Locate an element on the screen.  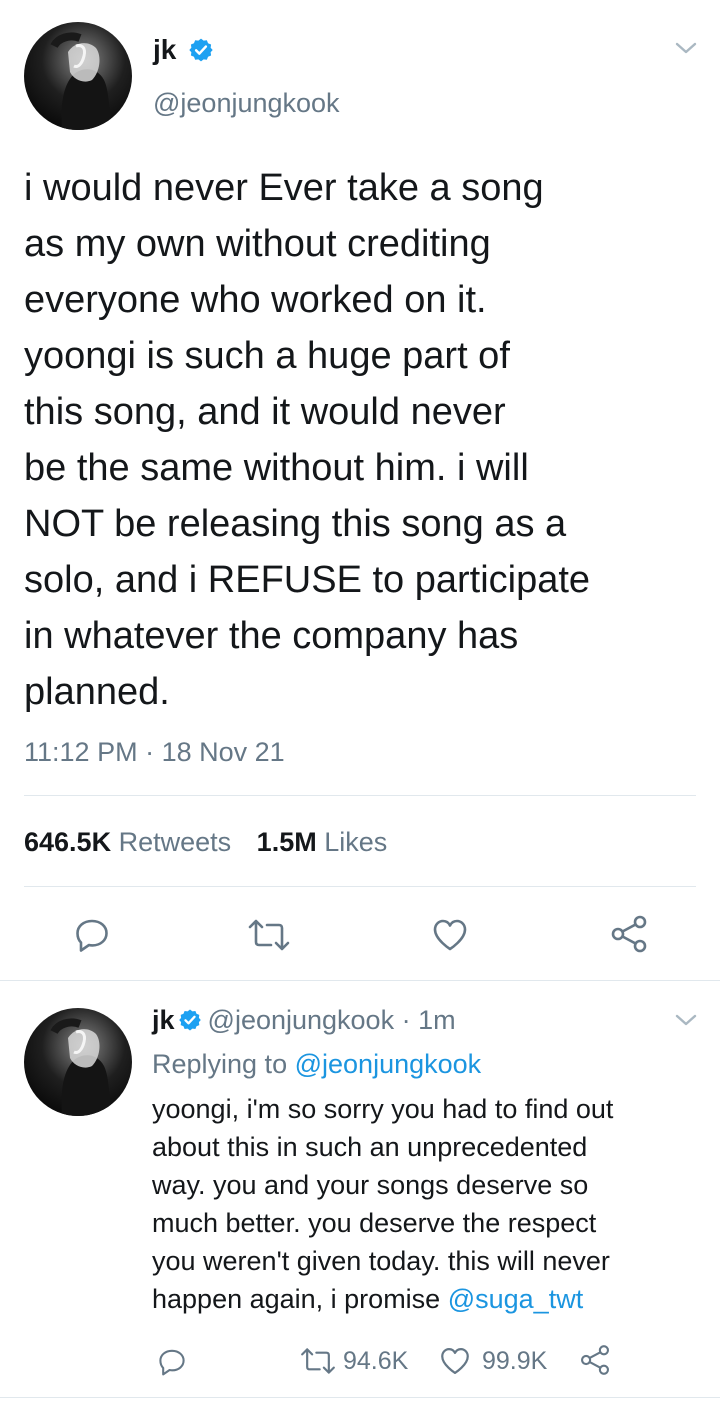
tweet-text-line: solo, and i REFUSE to participate is located at coordinates (307, 580).